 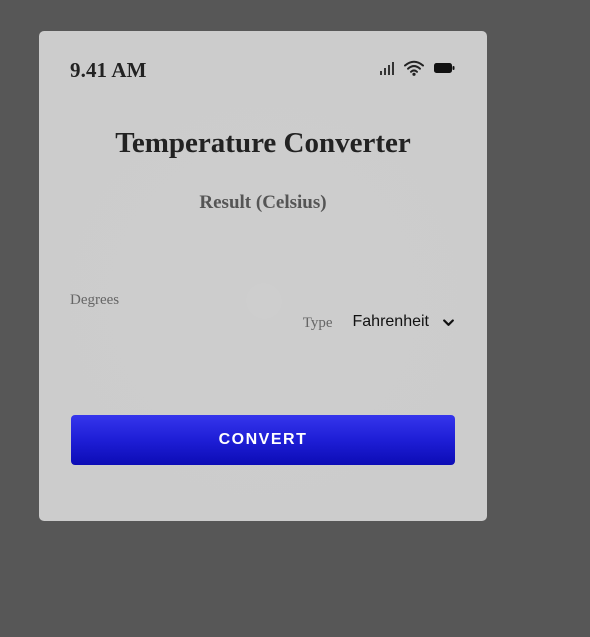 What do you see at coordinates (387, 68) in the screenshot?
I see `signal-icon` at bounding box center [387, 68].